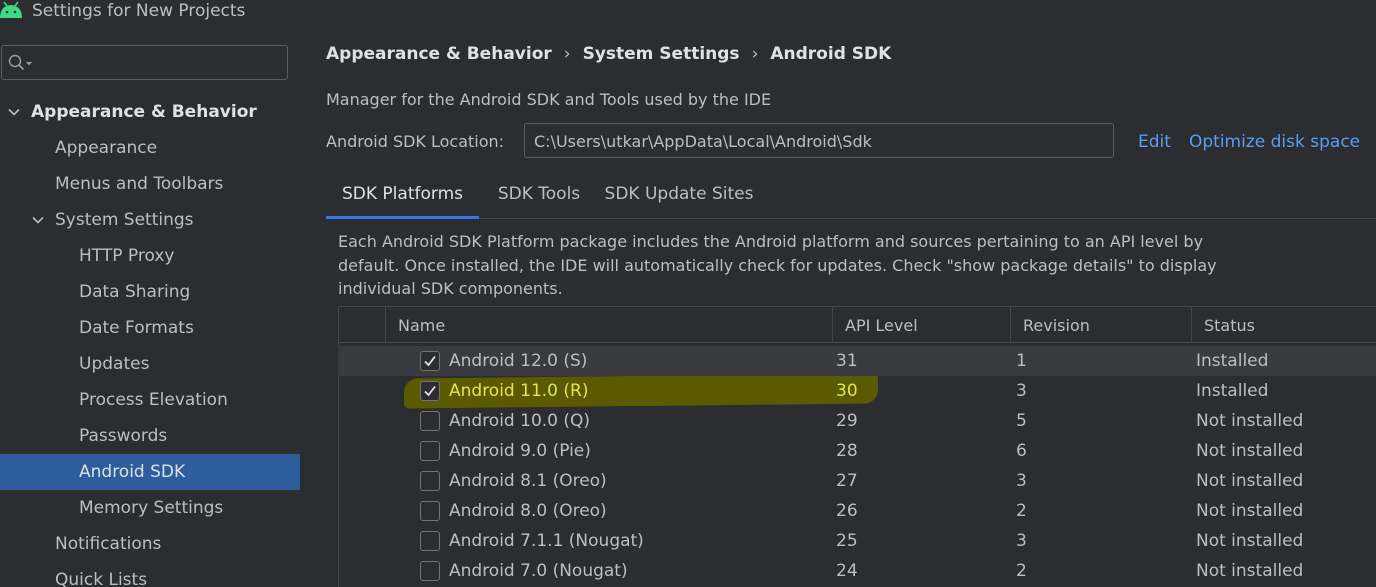  What do you see at coordinates (1021, 451) in the screenshot?
I see `revision: 6` at bounding box center [1021, 451].